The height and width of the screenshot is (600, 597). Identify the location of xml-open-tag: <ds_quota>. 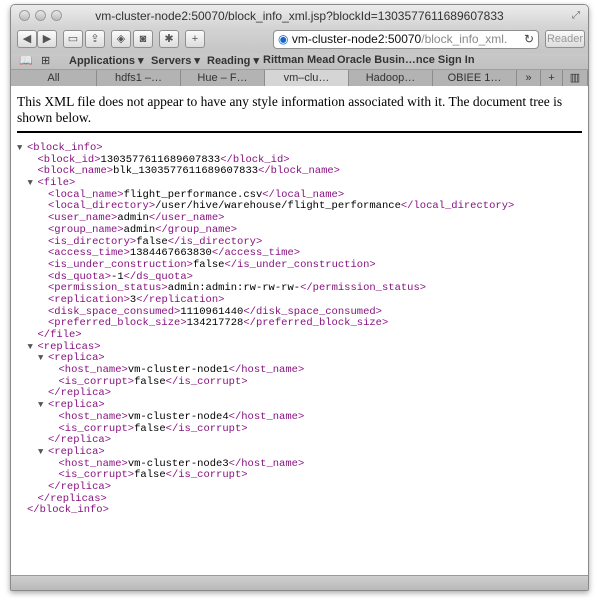
(80, 276).